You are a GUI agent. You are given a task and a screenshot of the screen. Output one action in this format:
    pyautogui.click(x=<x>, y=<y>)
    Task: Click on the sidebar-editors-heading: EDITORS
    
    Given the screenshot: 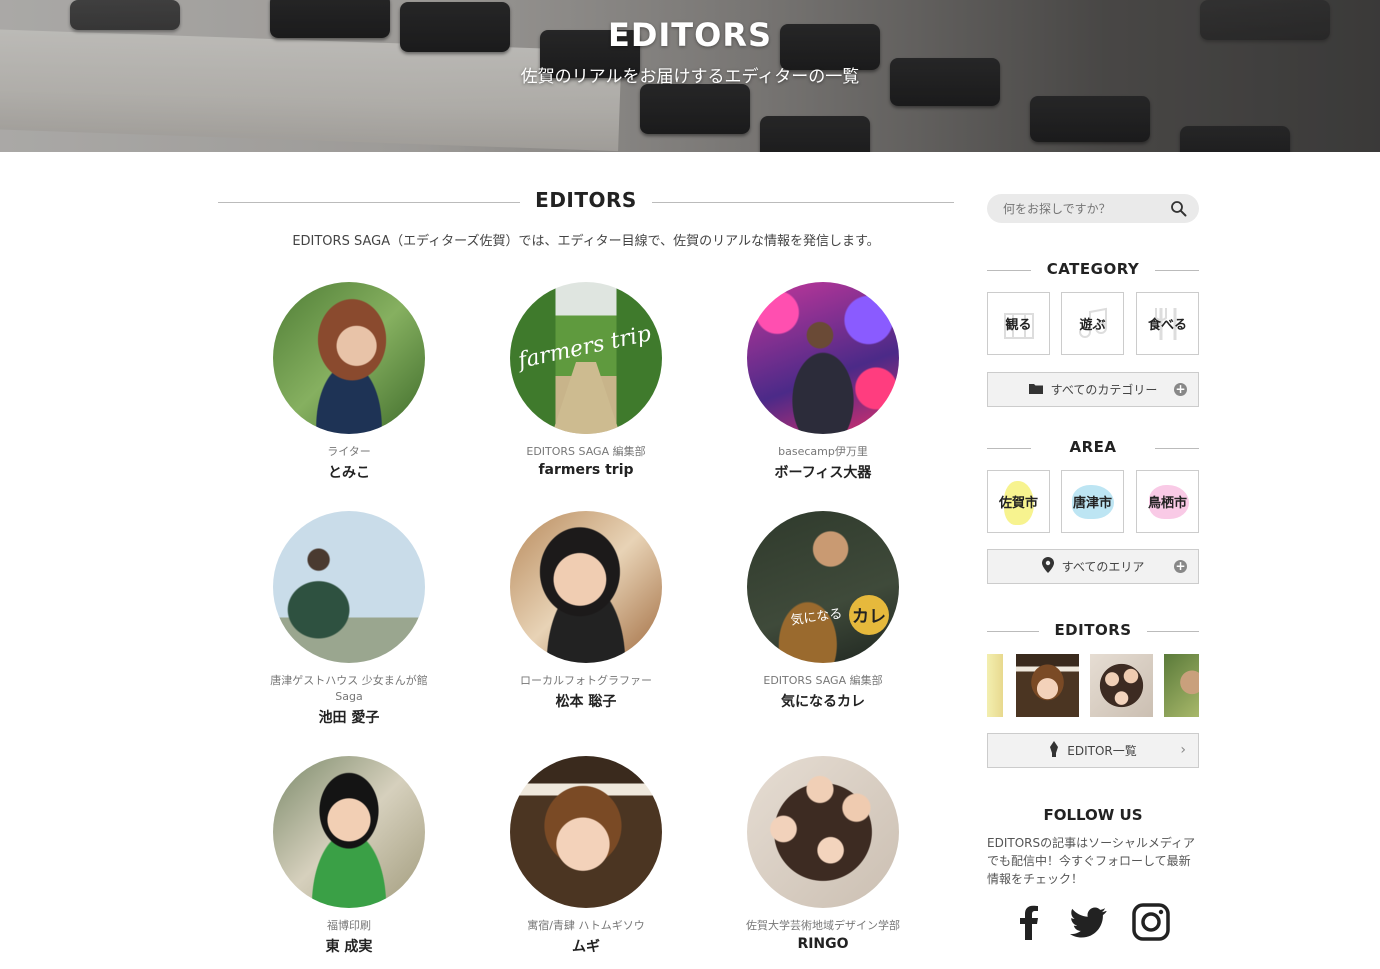 What is the action you would take?
    pyautogui.click(x=1093, y=631)
    